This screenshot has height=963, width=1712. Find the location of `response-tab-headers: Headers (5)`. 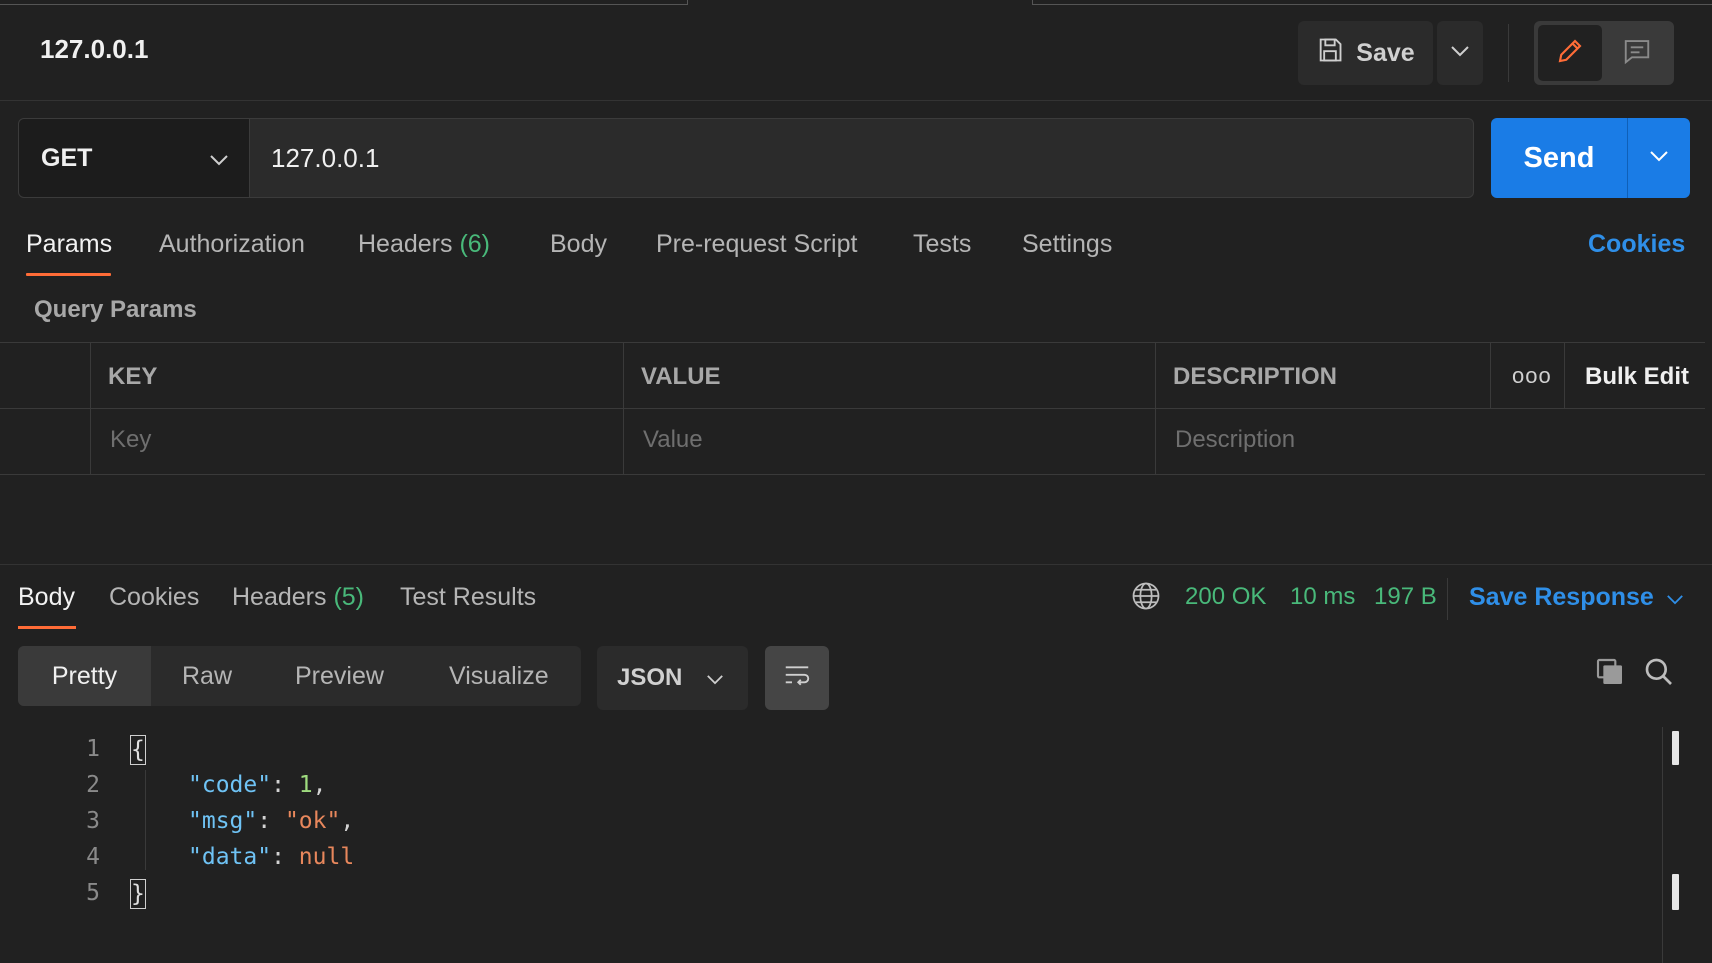

response-tab-headers: Headers (5) is located at coordinates (298, 597).